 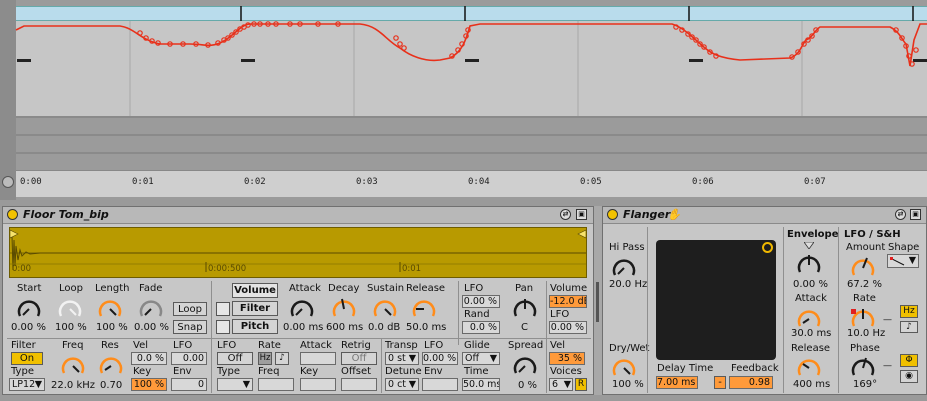 I want to click on hipass-value: 20.0 Hz, so click(x=628, y=284).